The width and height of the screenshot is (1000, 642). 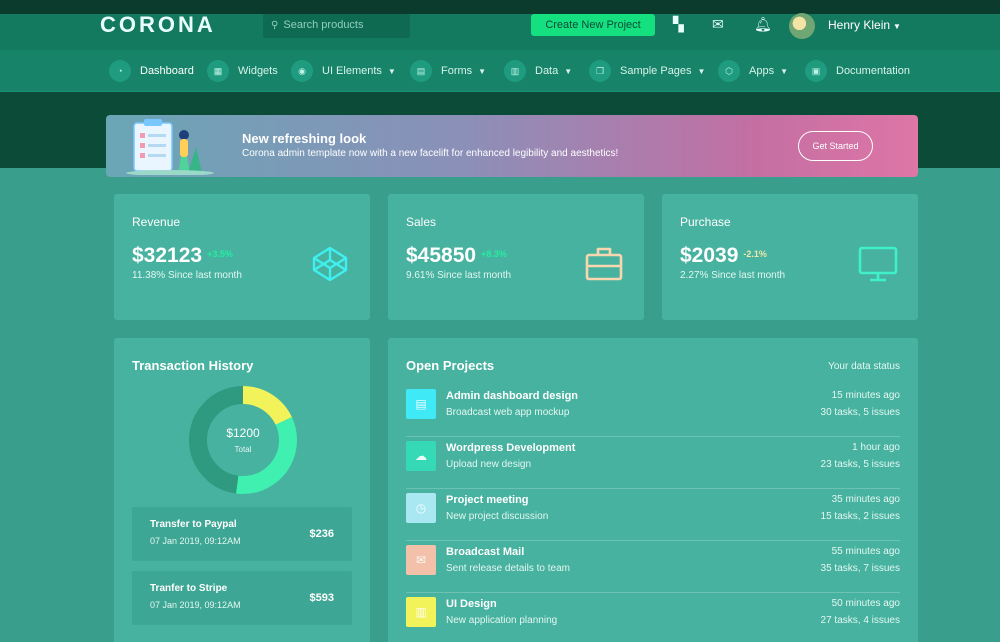 What do you see at coordinates (243, 449) in the screenshot?
I see `donut-total-label: Total` at bounding box center [243, 449].